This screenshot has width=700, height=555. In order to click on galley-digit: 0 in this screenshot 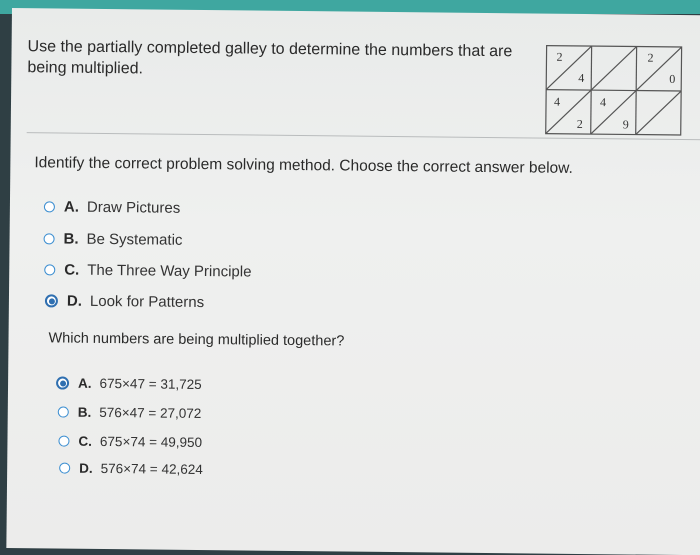, I will do `click(672, 79)`.